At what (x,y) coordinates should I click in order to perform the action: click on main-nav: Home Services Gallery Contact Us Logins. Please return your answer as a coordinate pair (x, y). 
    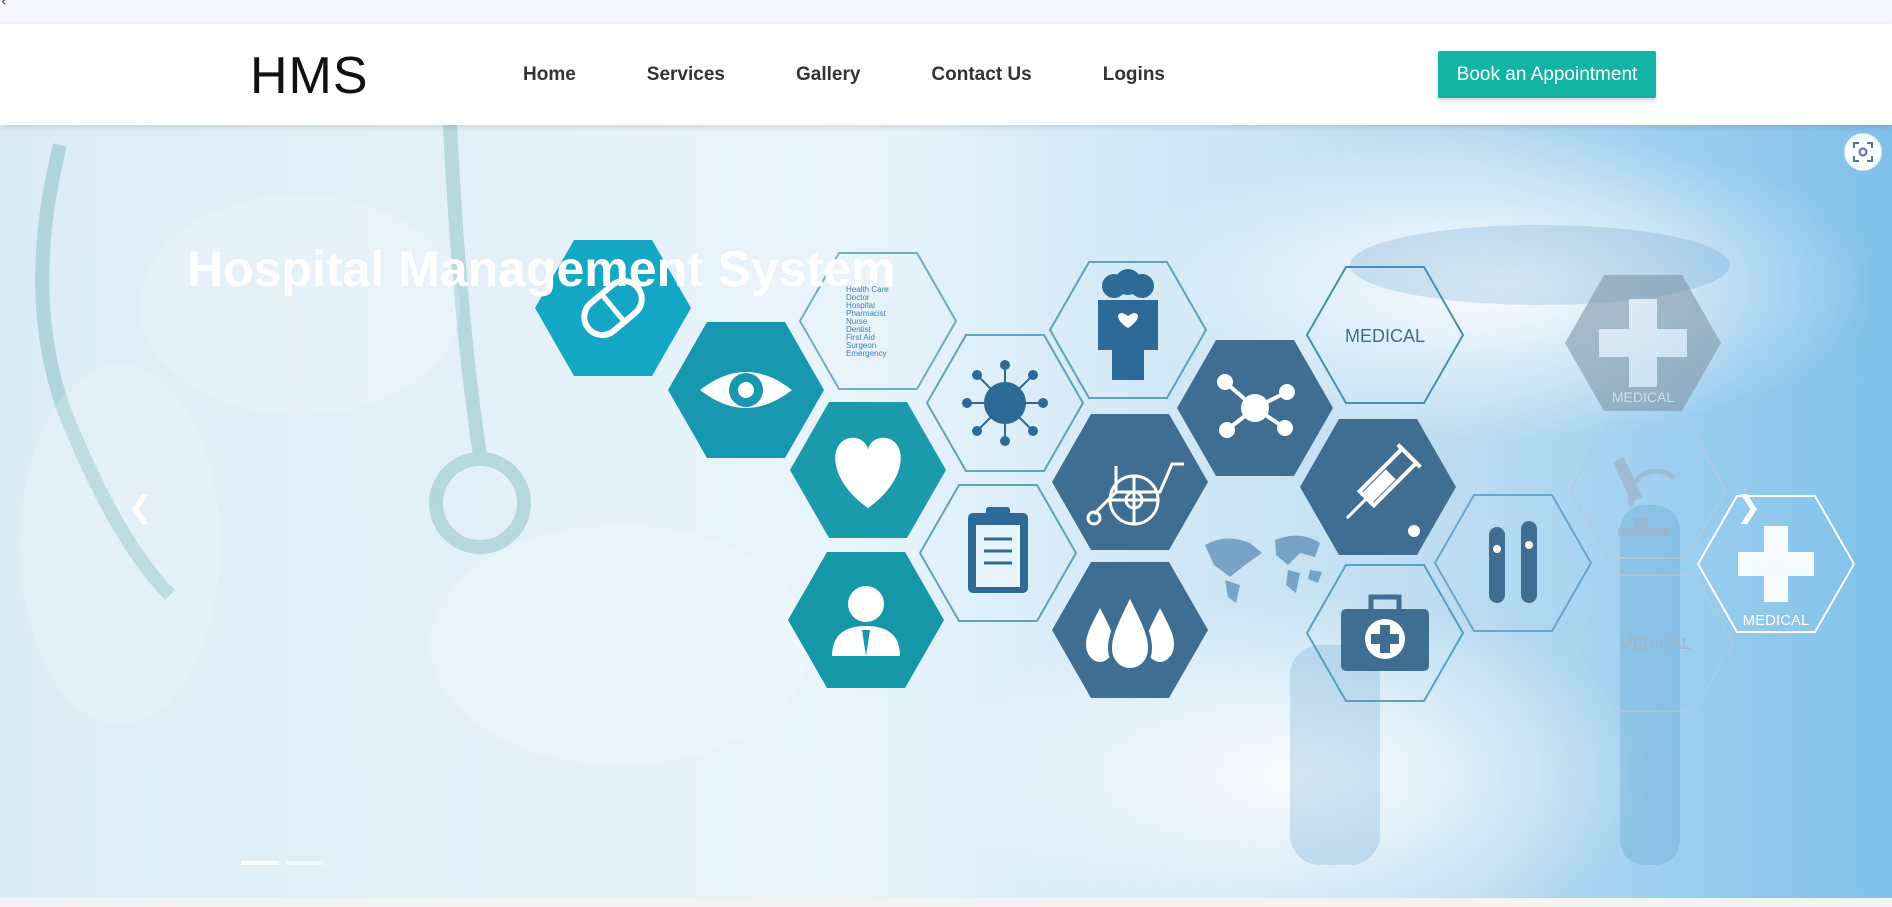
    Looking at the image, I should click on (879, 75).